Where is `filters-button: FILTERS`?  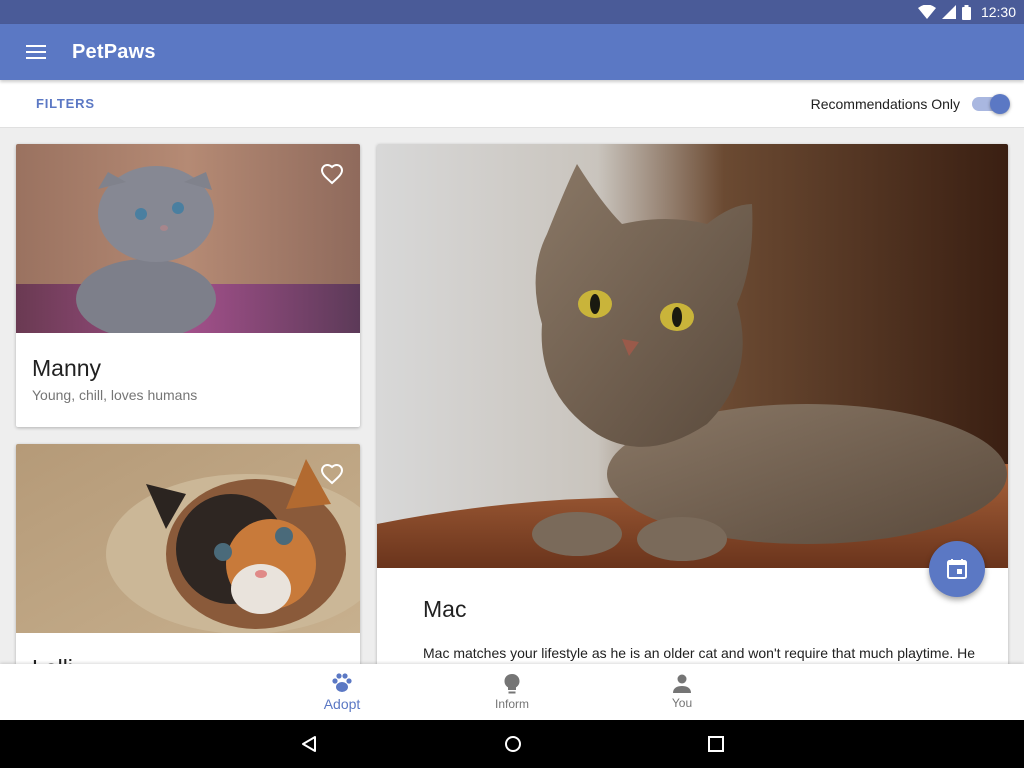 filters-button: FILTERS is located at coordinates (65, 103).